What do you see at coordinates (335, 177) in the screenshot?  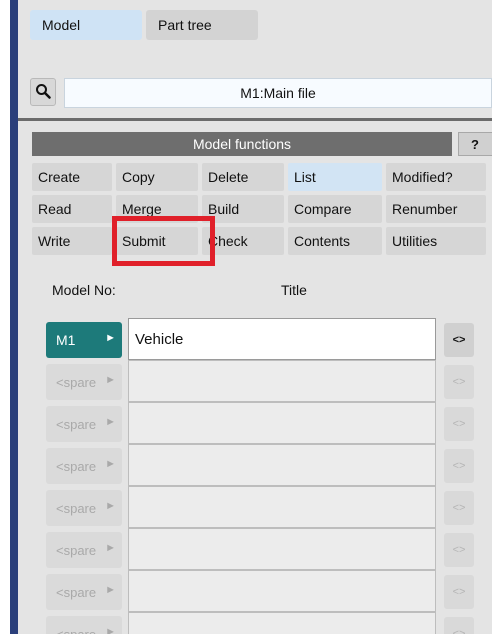 I see `list-button: List` at bounding box center [335, 177].